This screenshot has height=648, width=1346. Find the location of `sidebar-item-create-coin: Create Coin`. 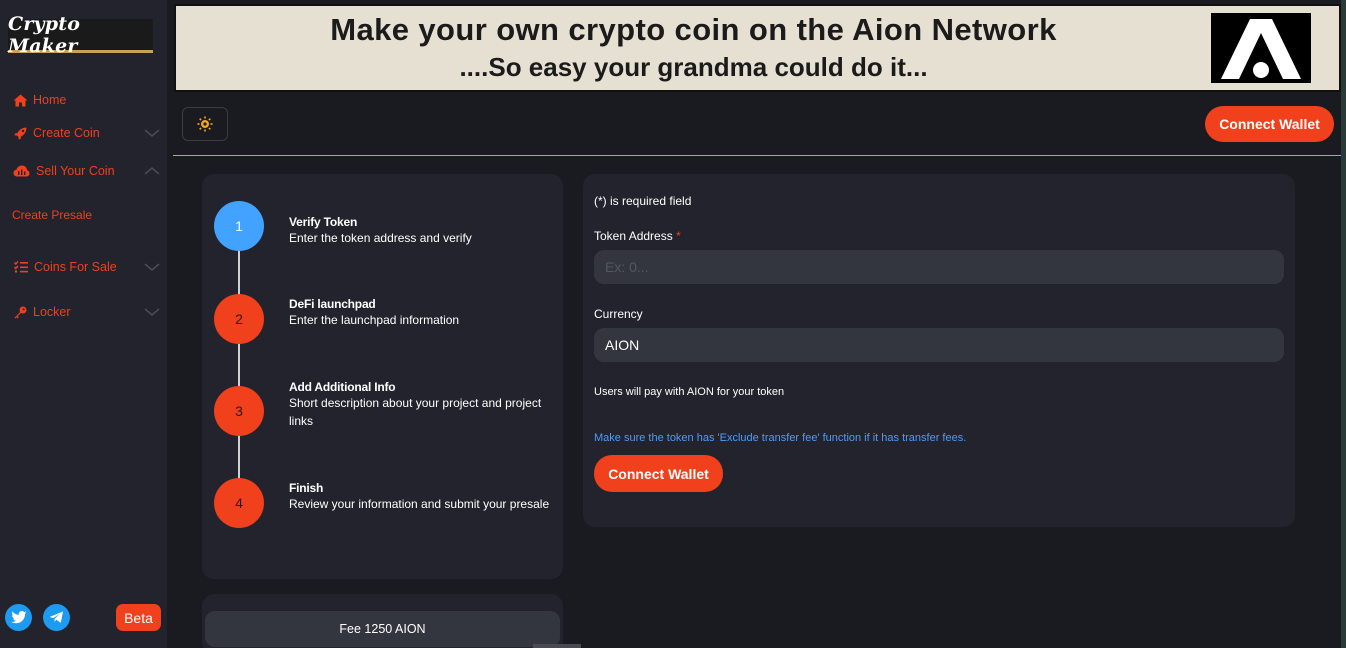

sidebar-item-create-coin: Create Coin is located at coordinates (86, 133).